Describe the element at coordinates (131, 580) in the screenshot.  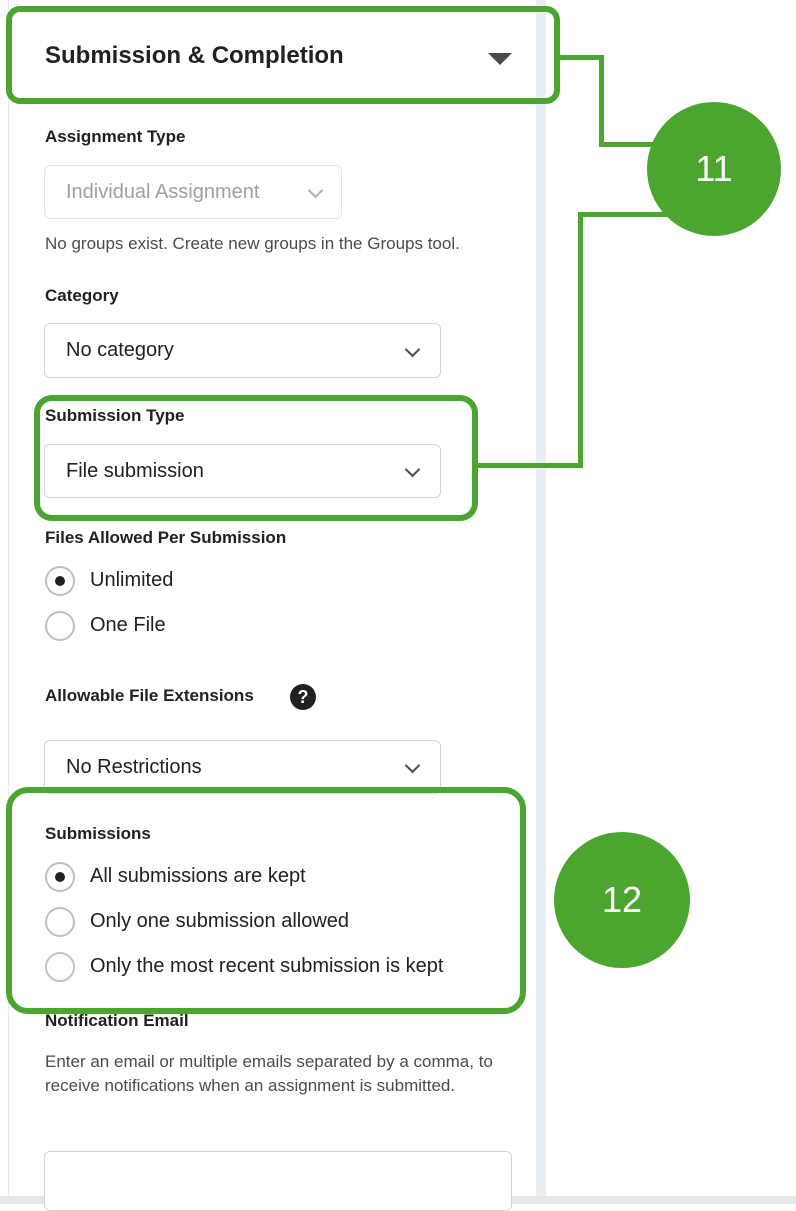
I see `files-unlimited-label: Unlimited` at that location.